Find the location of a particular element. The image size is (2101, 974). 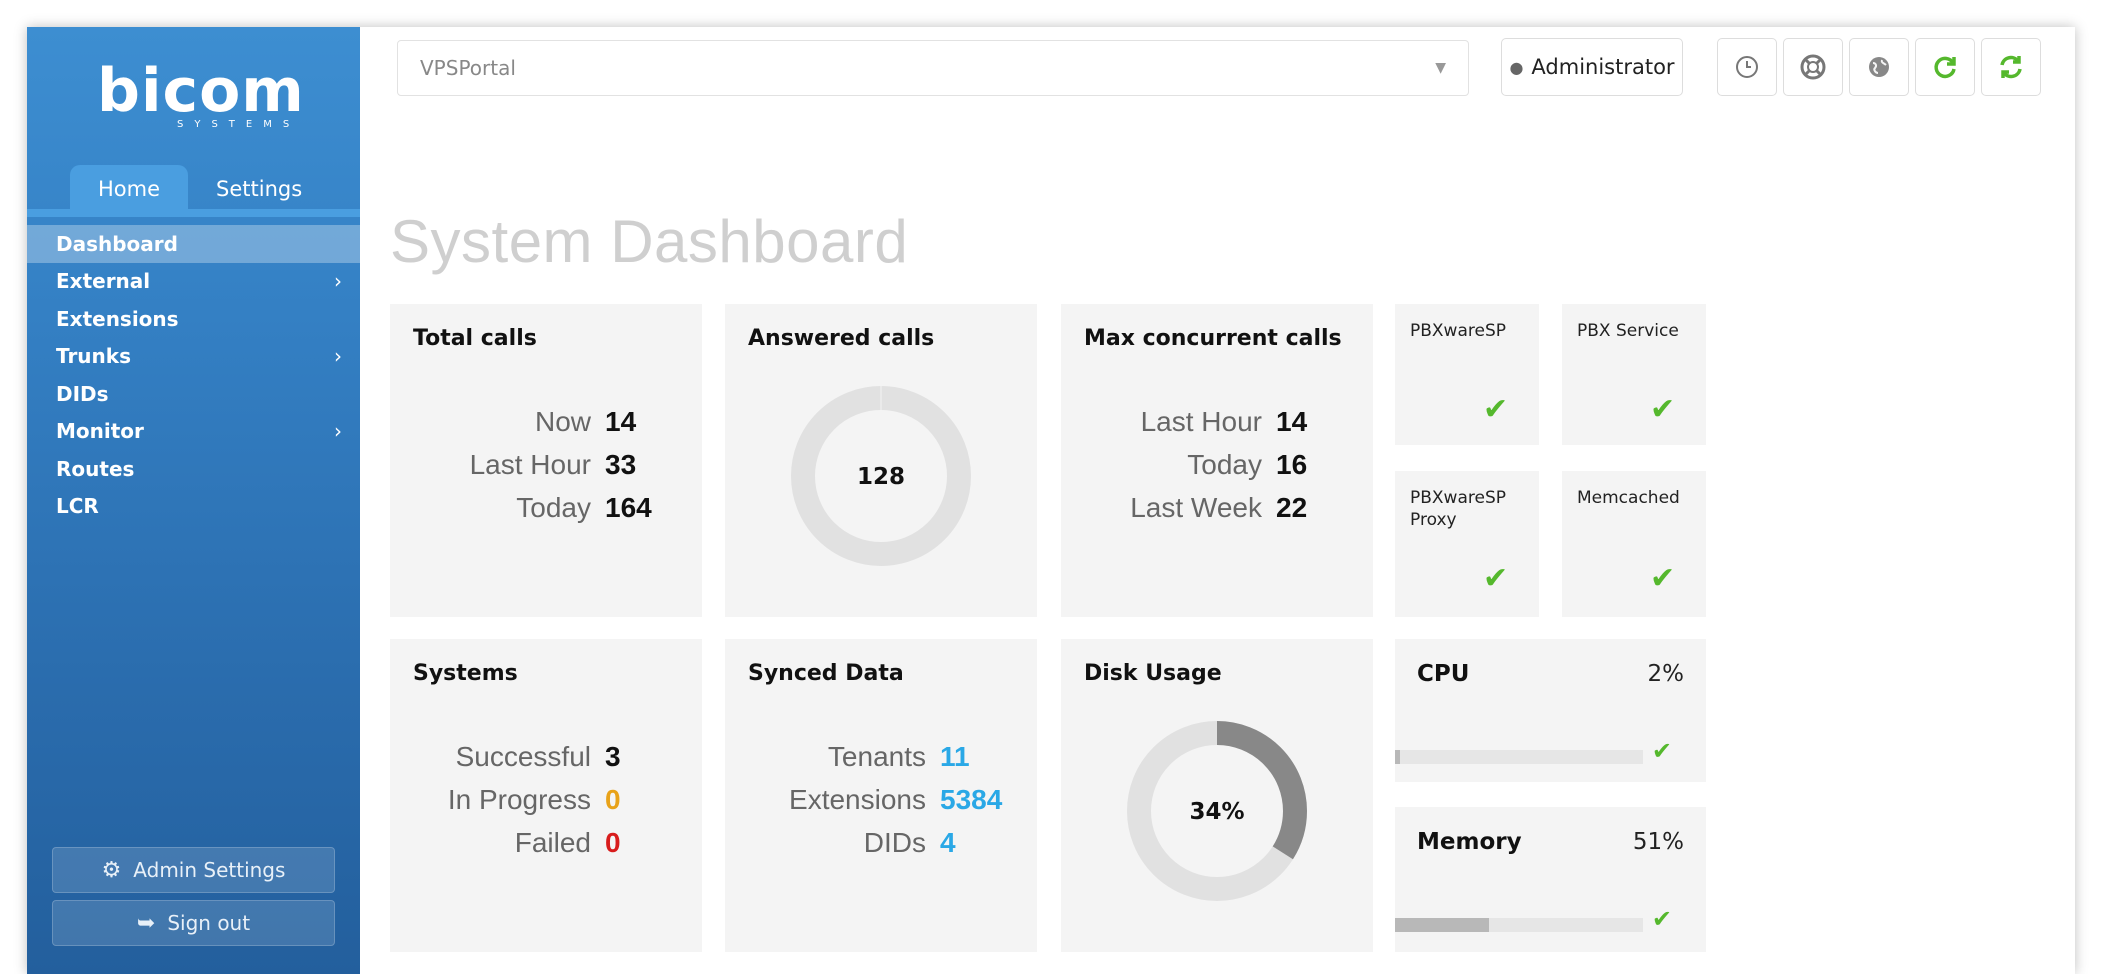

stat-value: 33 is located at coordinates (621, 464).